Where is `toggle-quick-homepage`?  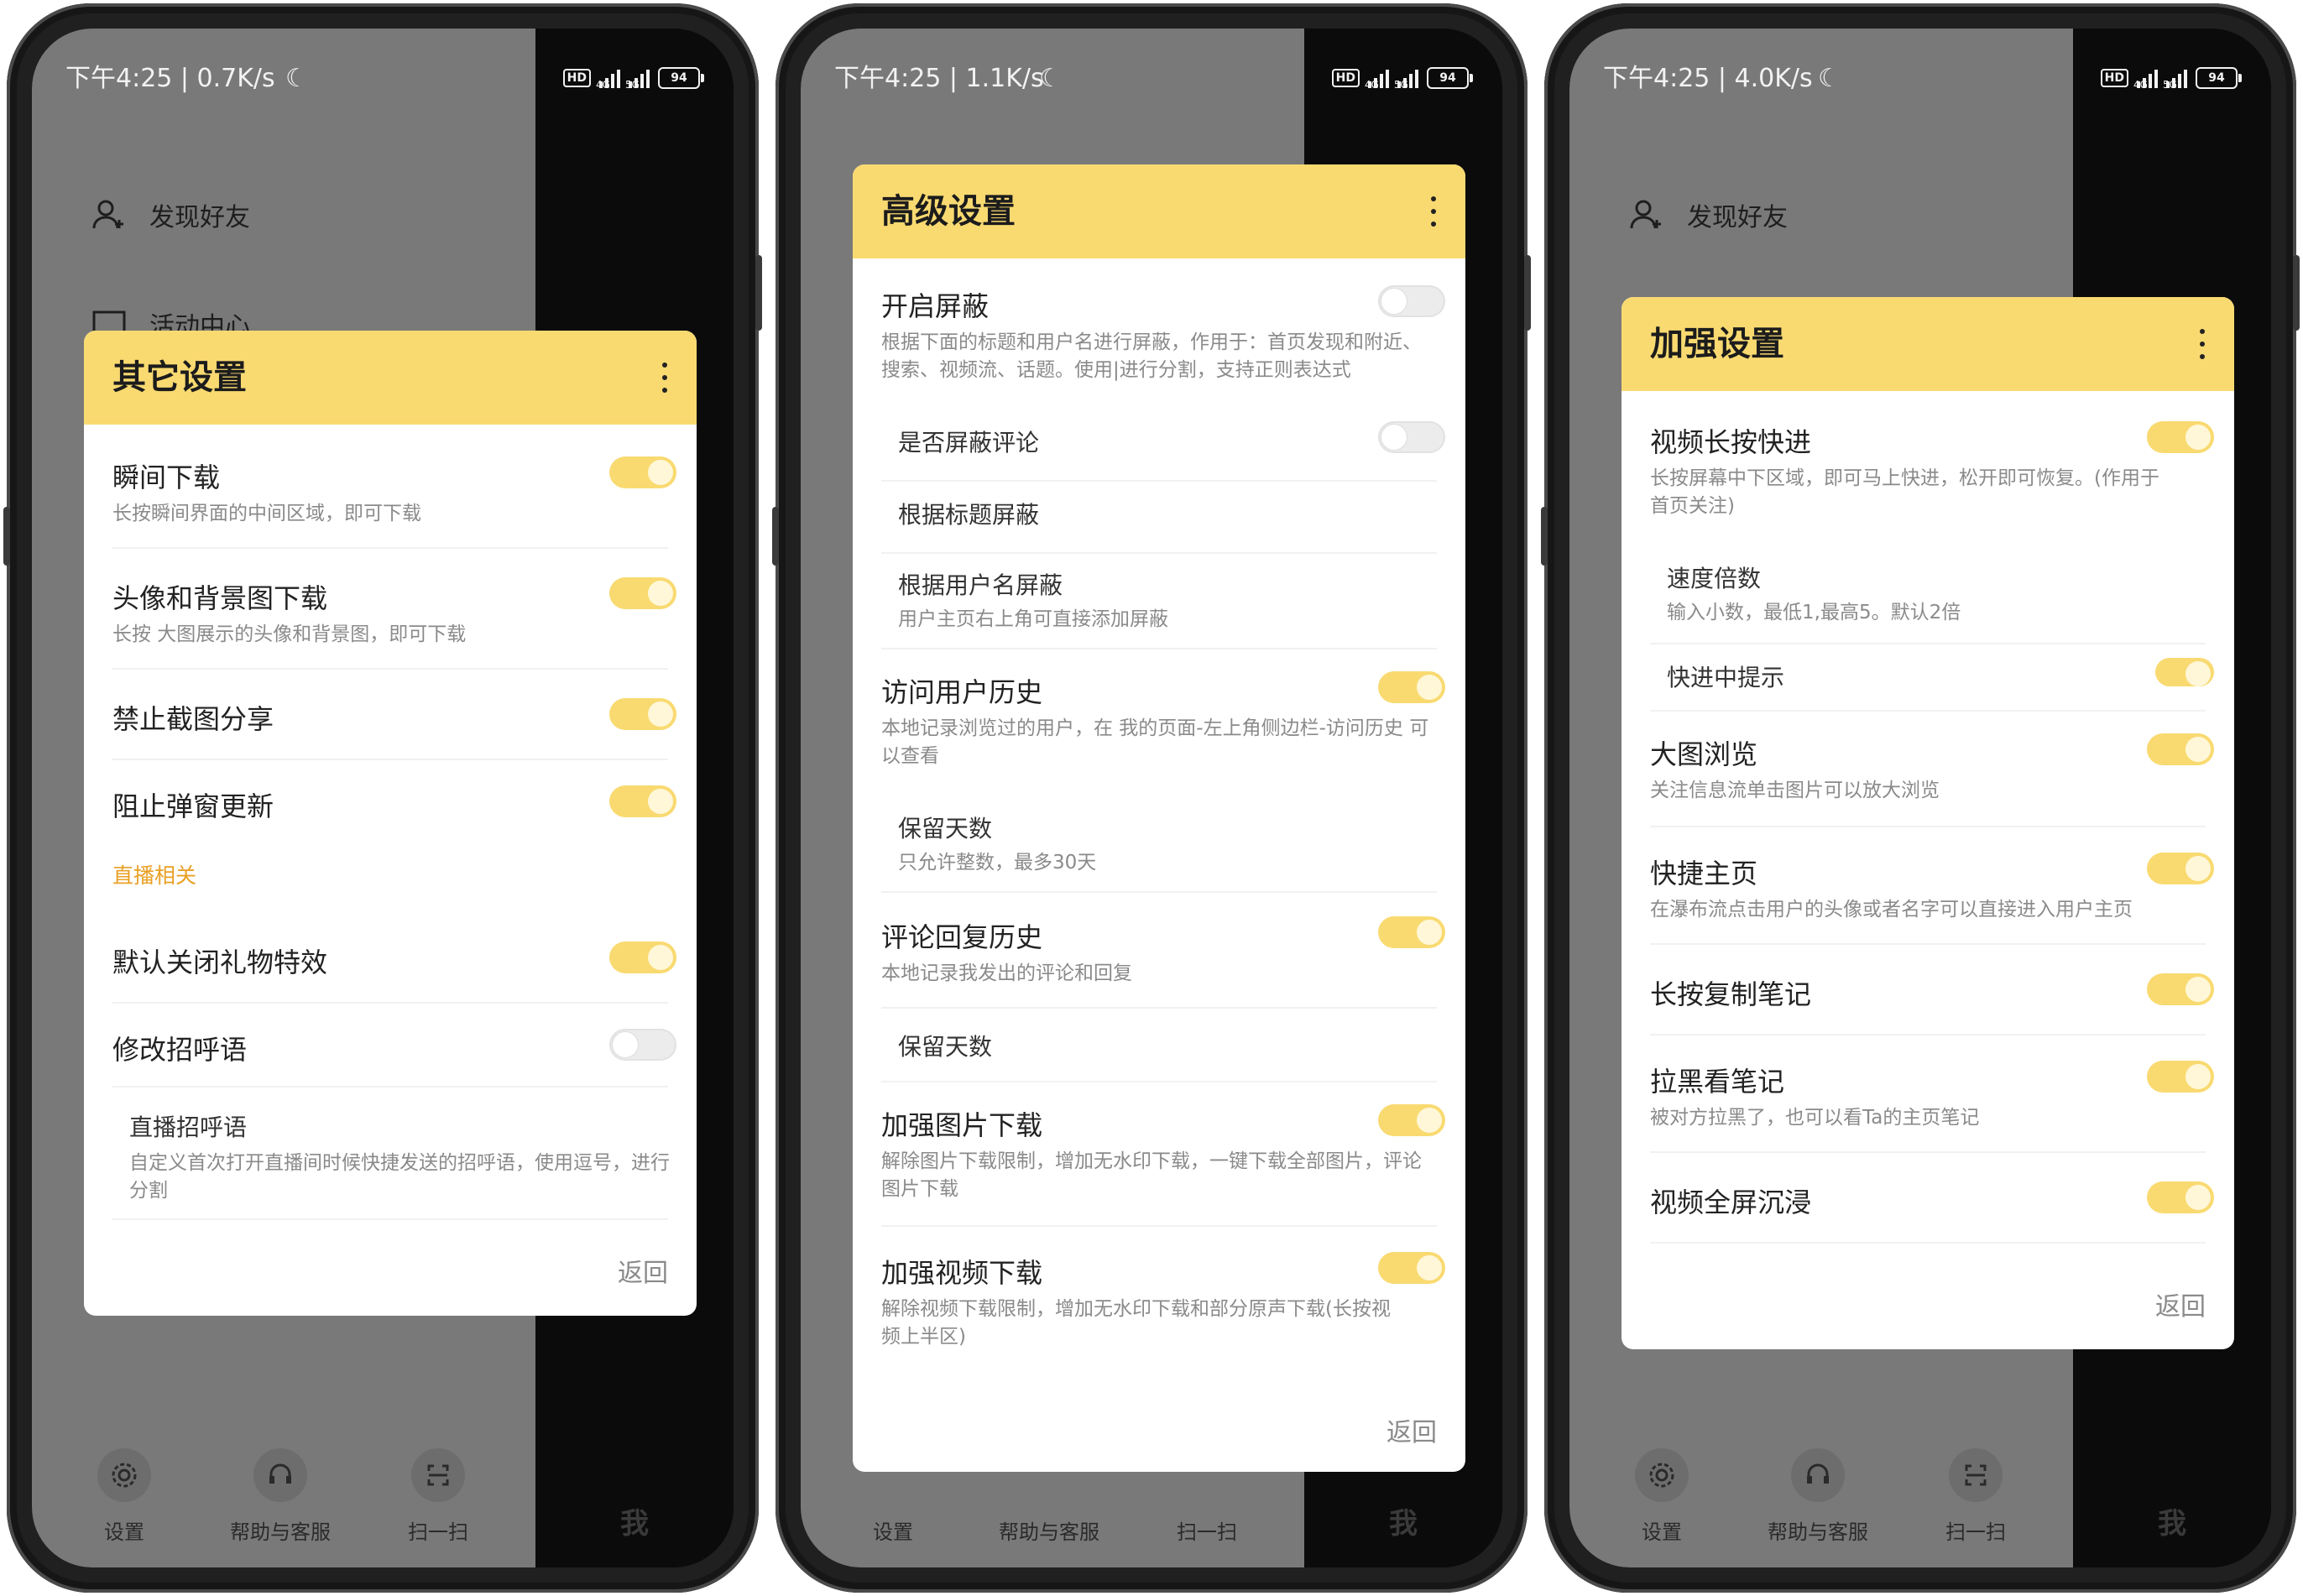 toggle-quick-homepage is located at coordinates (2180, 868).